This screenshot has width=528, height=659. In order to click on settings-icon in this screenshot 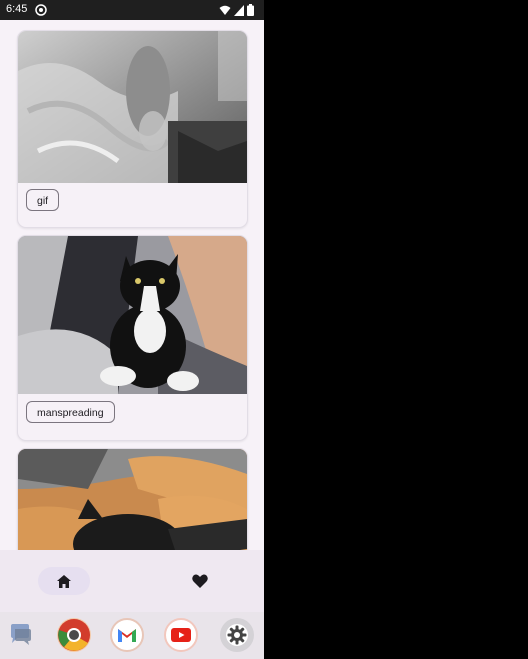, I will do `click(237, 635)`.